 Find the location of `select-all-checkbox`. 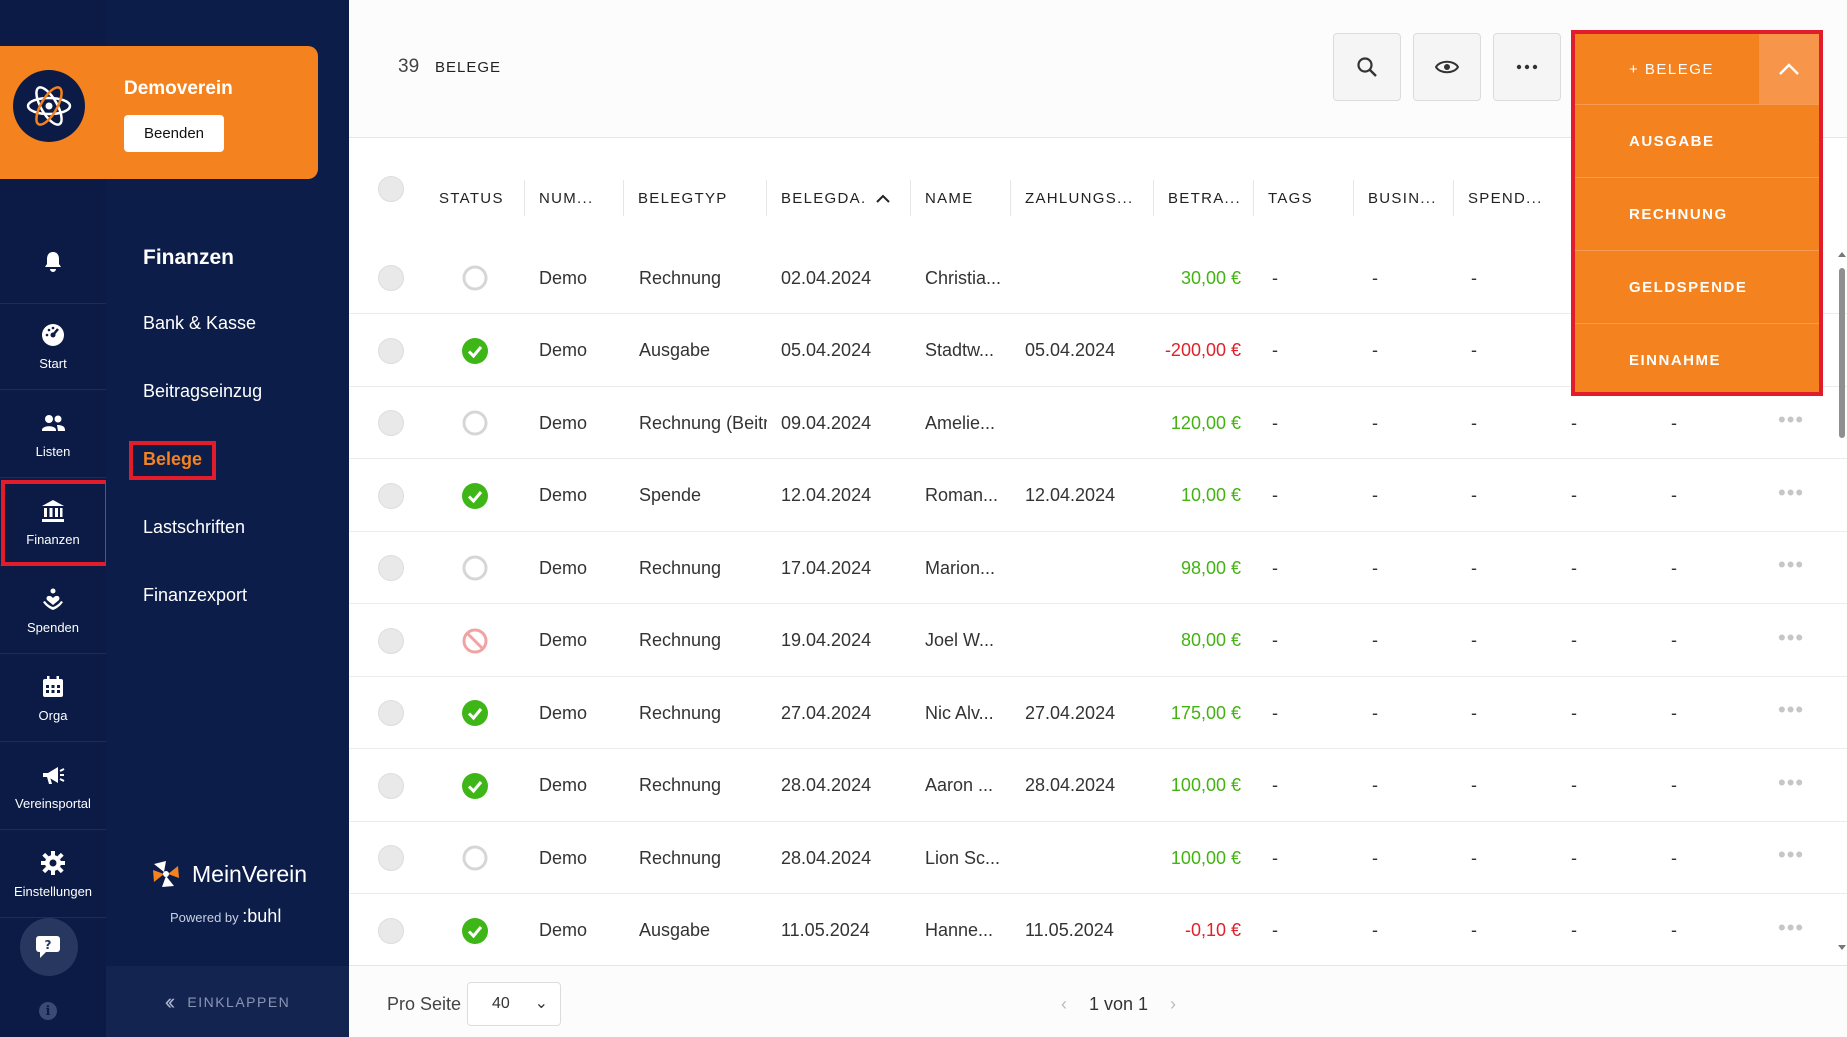

select-all-checkbox is located at coordinates (391, 189).